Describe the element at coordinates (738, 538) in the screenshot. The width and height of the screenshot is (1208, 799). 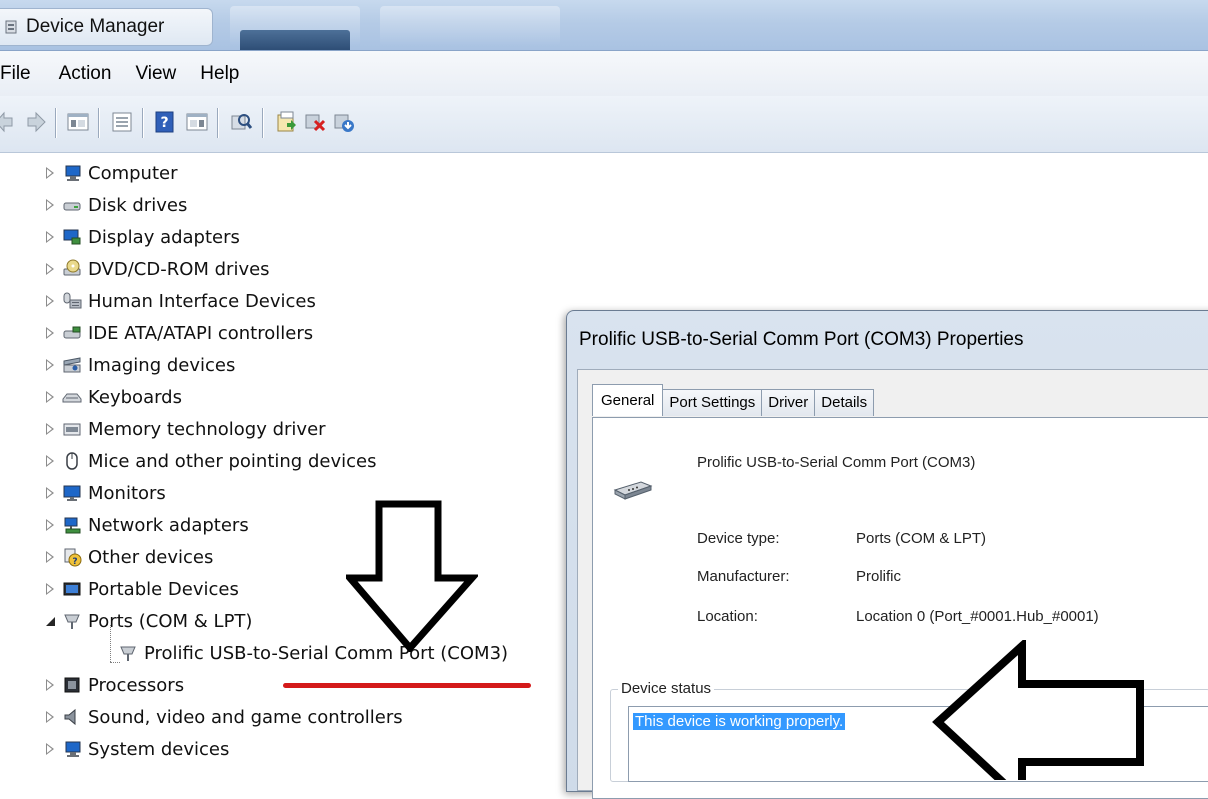
I see `device-type-label: Device type:` at that location.